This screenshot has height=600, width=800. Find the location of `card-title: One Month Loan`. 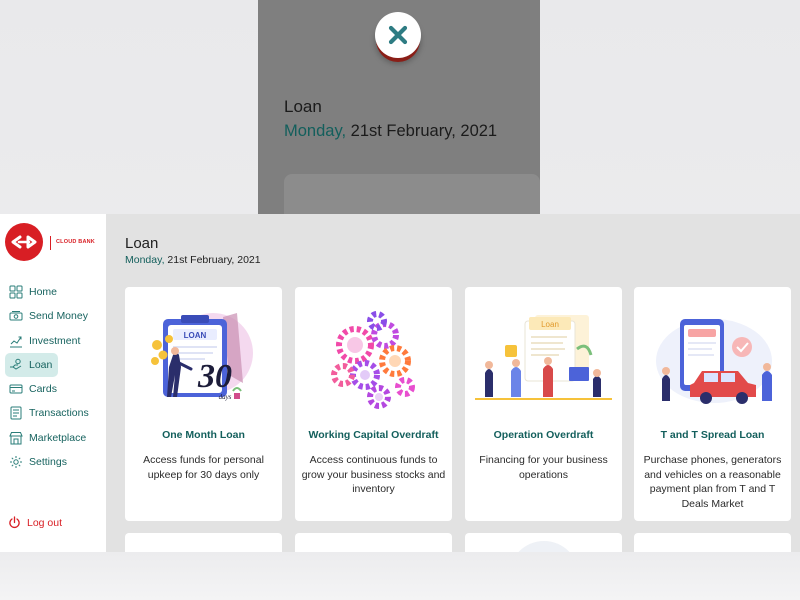

card-title: One Month Loan is located at coordinates (203, 435).